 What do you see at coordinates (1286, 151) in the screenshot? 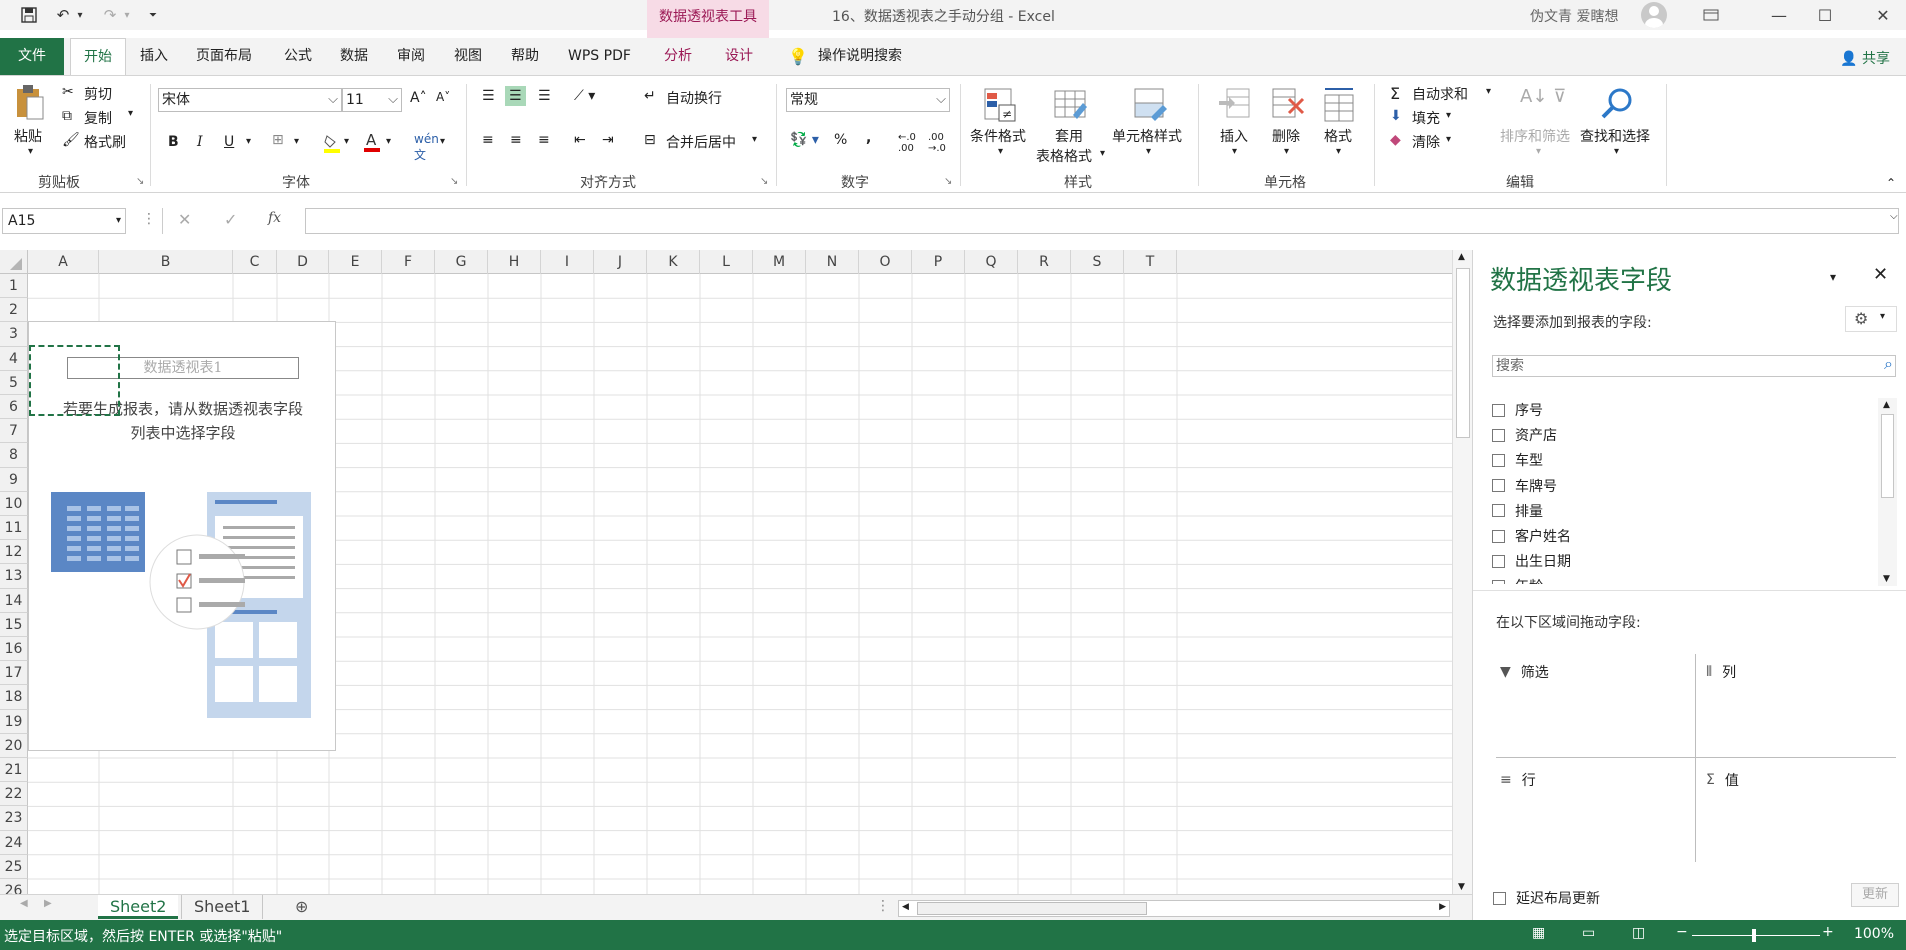
I see `delete-dropdown-icon: ▾` at bounding box center [1286, 151].